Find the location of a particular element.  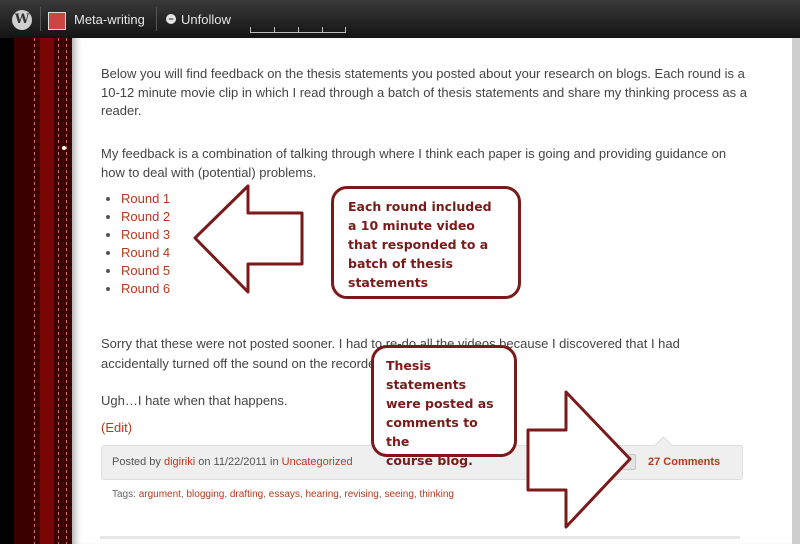

site-name-link: Meta-writing is located at coordinates (109, 19).